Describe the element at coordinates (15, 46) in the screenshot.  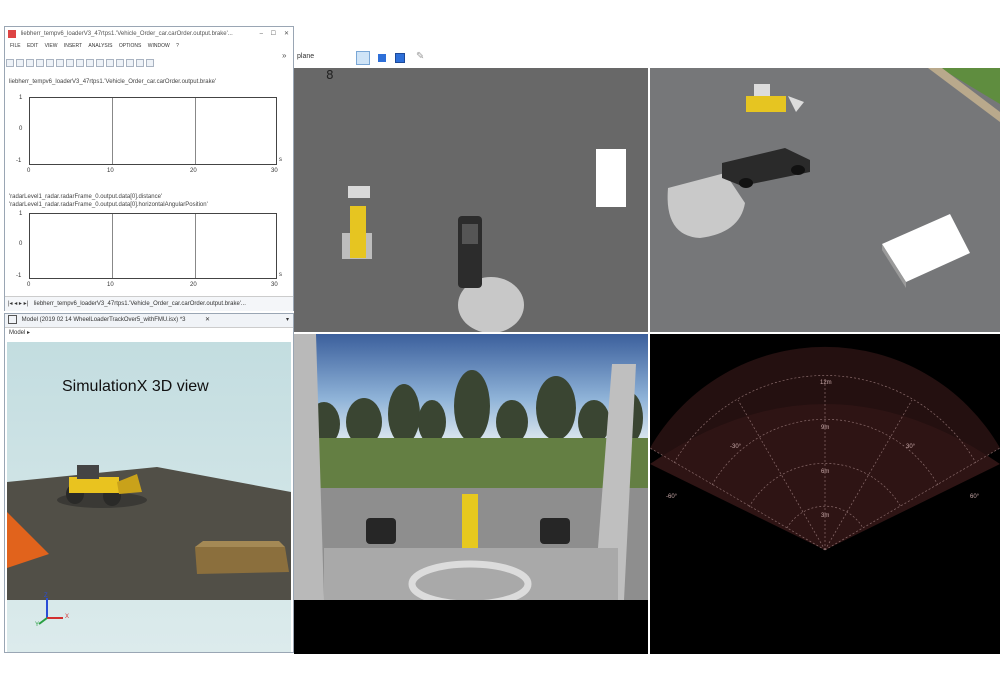
I see `menu-file: FILE` at that location.